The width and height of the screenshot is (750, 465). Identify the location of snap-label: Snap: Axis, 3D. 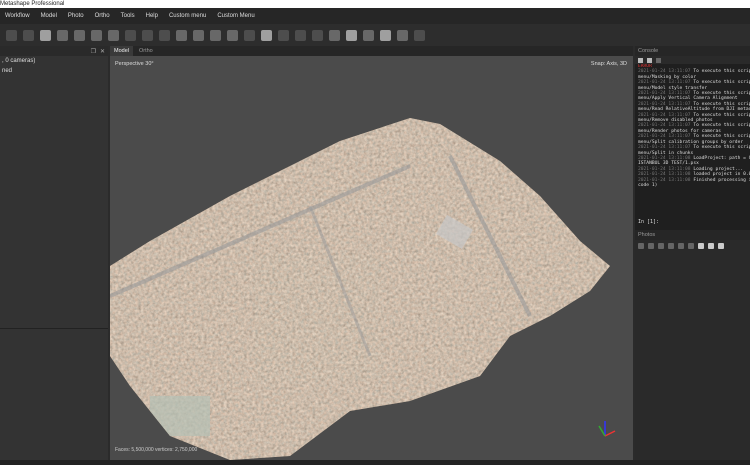
(608, 64).